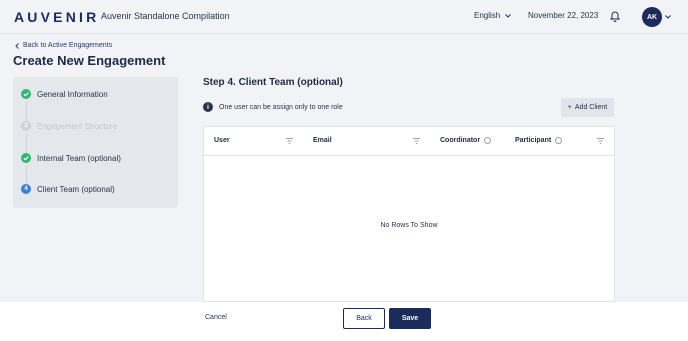 The height and width of the screenshot is (341, 688). I want to click on column-header-participant: Participant, so click(539, 140).